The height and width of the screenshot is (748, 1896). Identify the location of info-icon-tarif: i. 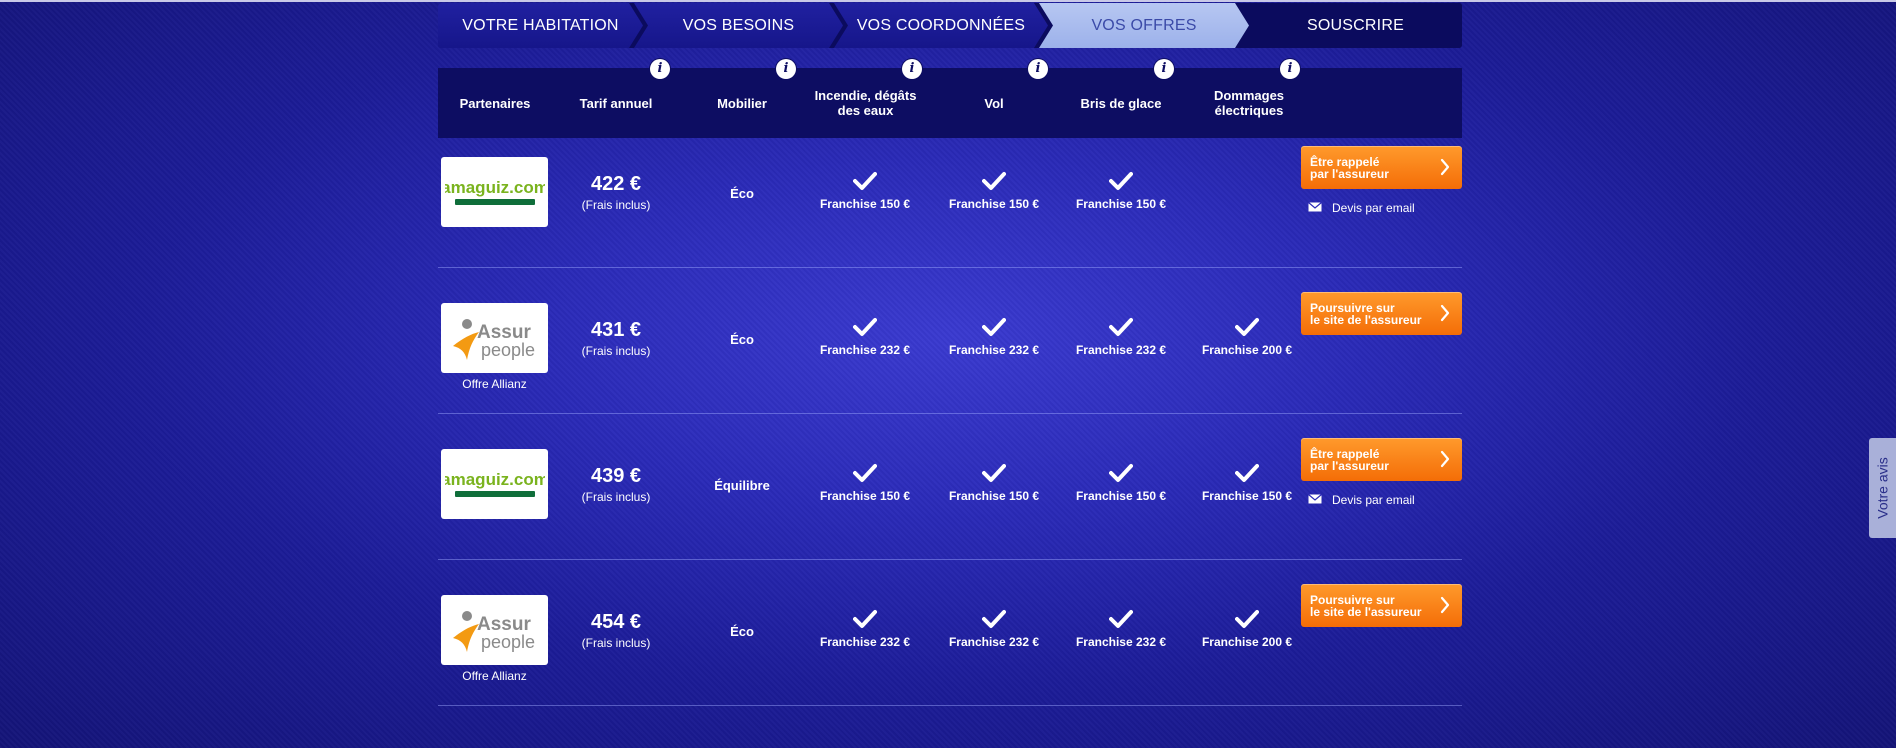
(660, 69).